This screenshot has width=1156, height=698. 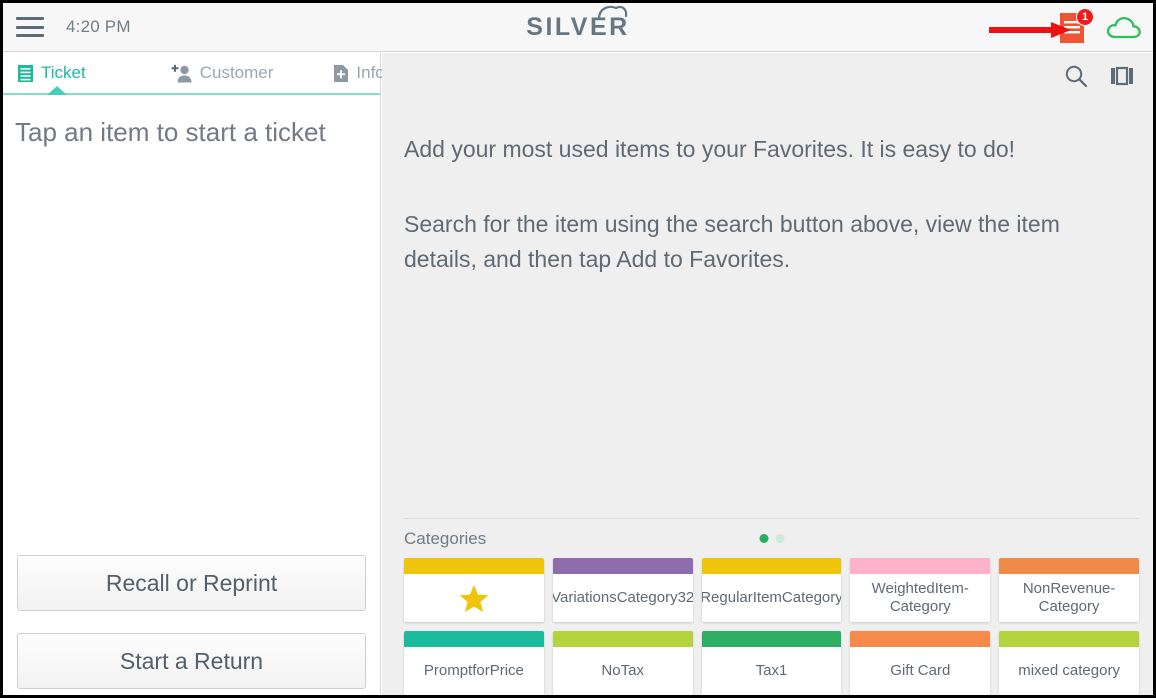 I want to click on category-tile: VariationsCategory32, so click(x=622, y=590).